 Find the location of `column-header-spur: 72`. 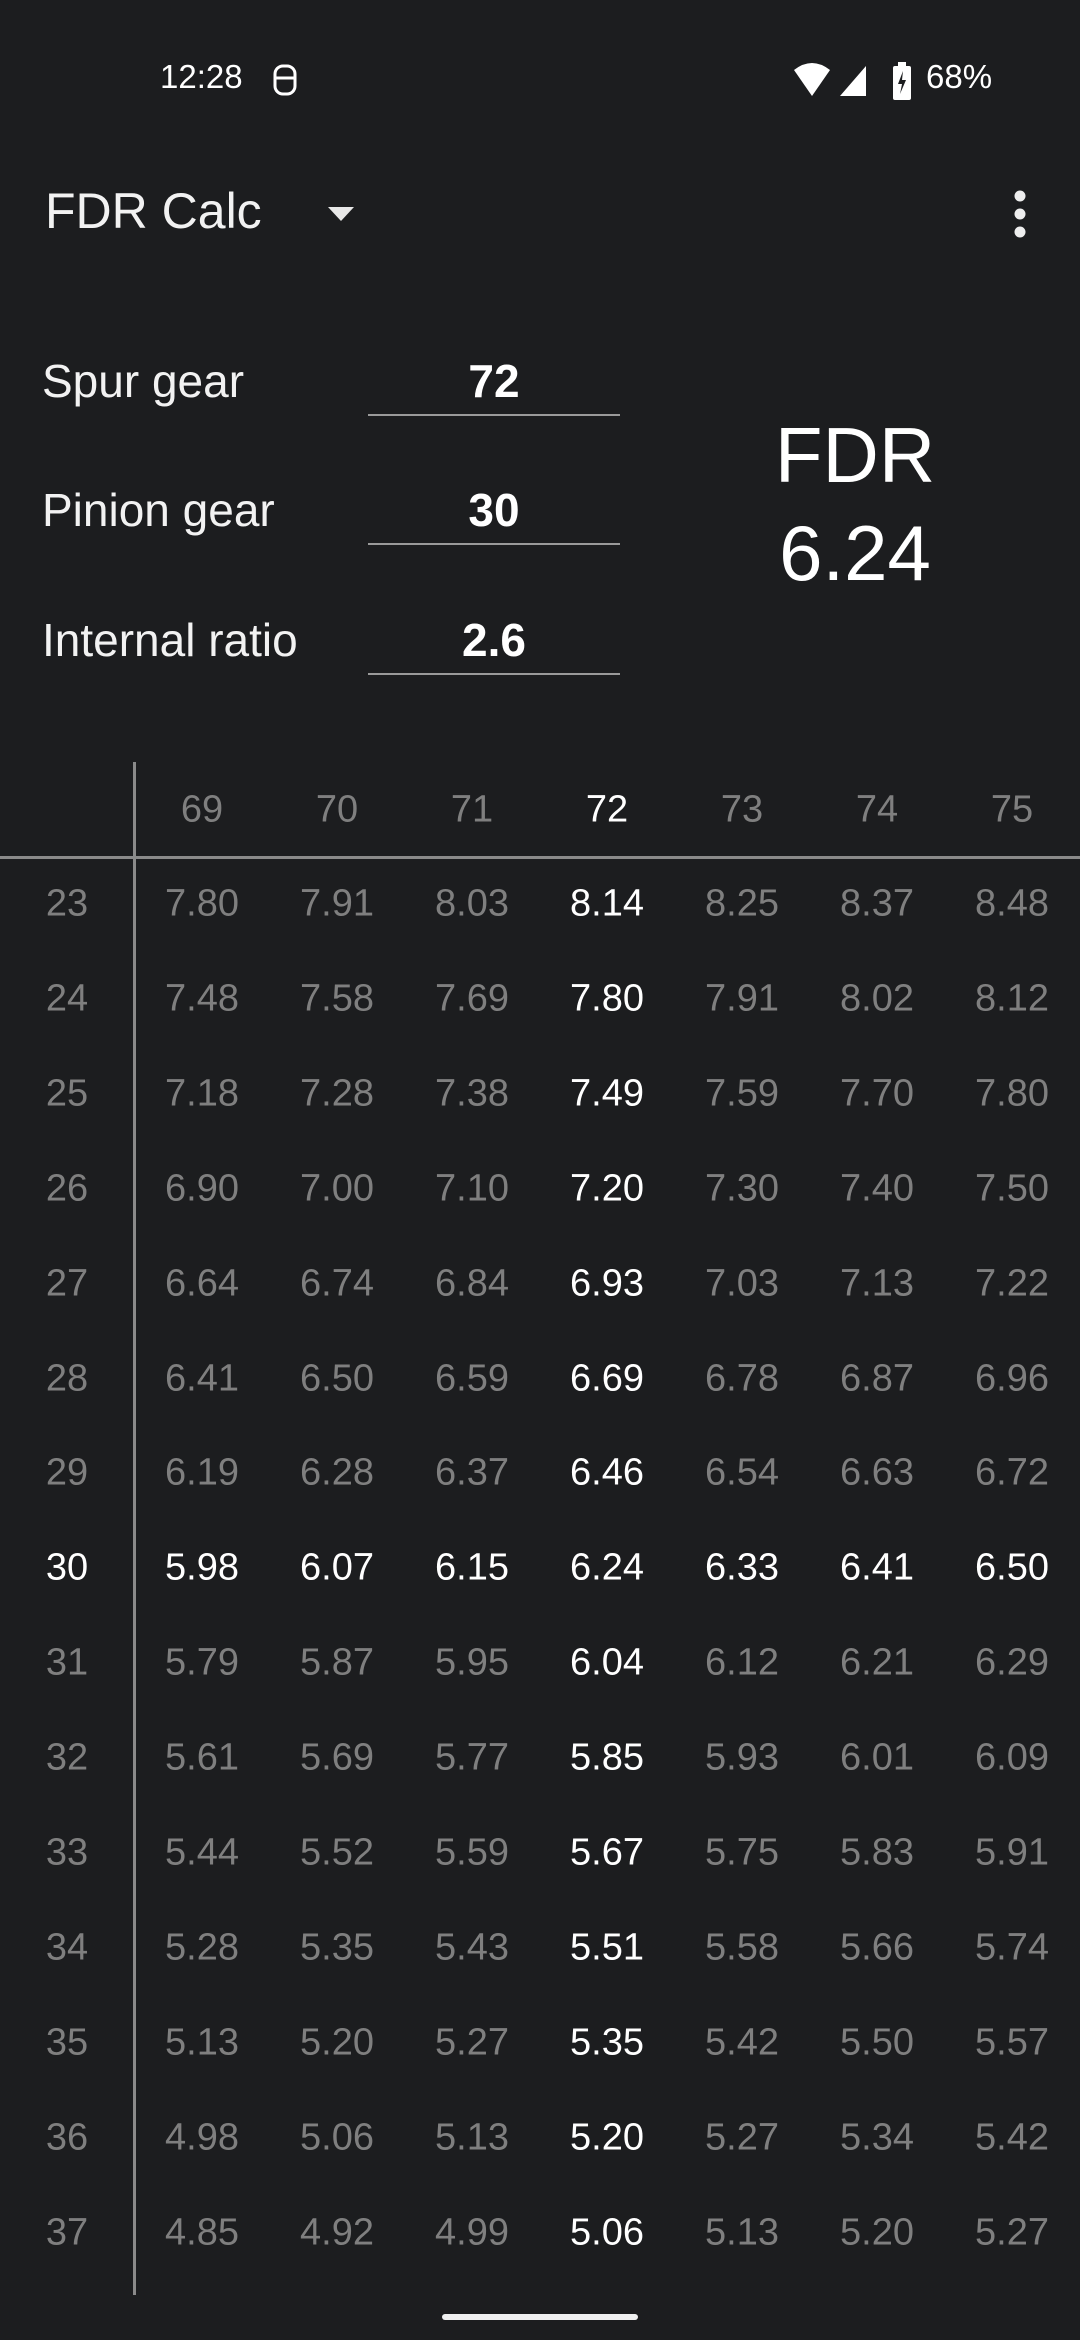

column-header-spur: 72 is located at coordinates (607, 809).